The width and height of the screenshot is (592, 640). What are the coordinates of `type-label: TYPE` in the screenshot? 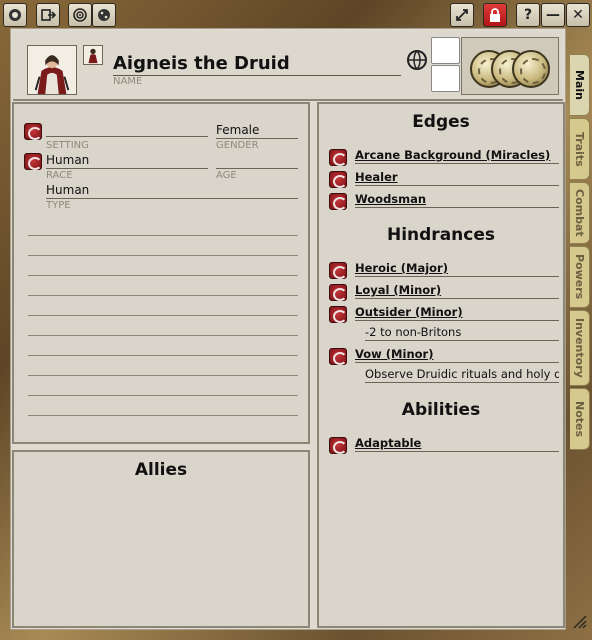 It's located at (58, 205).